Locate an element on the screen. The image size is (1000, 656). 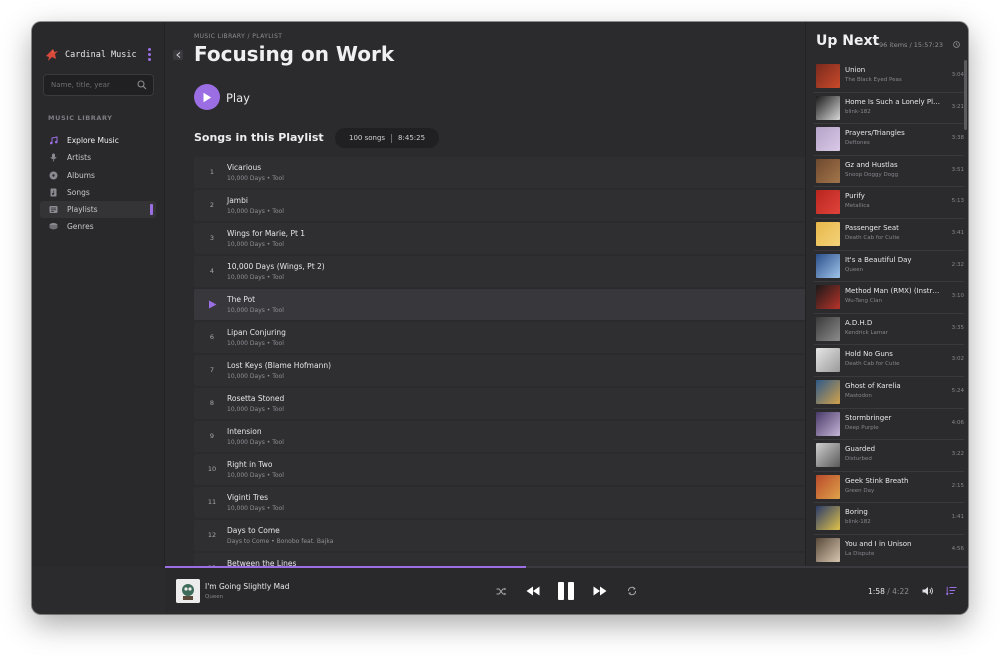
sidebar-item-albums: Albums is located at coordinates (98, 175).